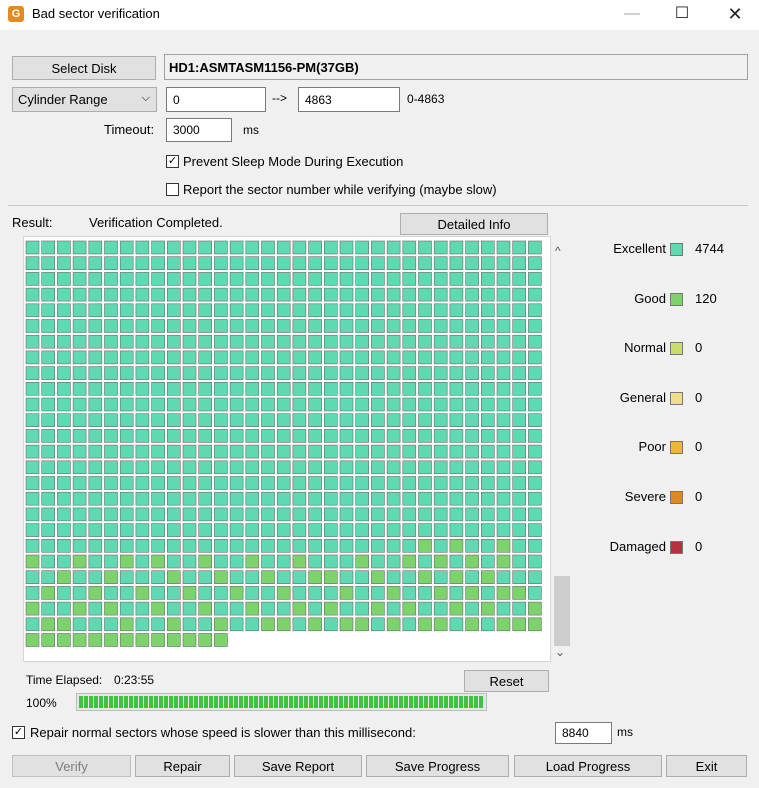 This screenshot has height=788, width=759. I want to click on minimize-button: —, so click(632, 15).